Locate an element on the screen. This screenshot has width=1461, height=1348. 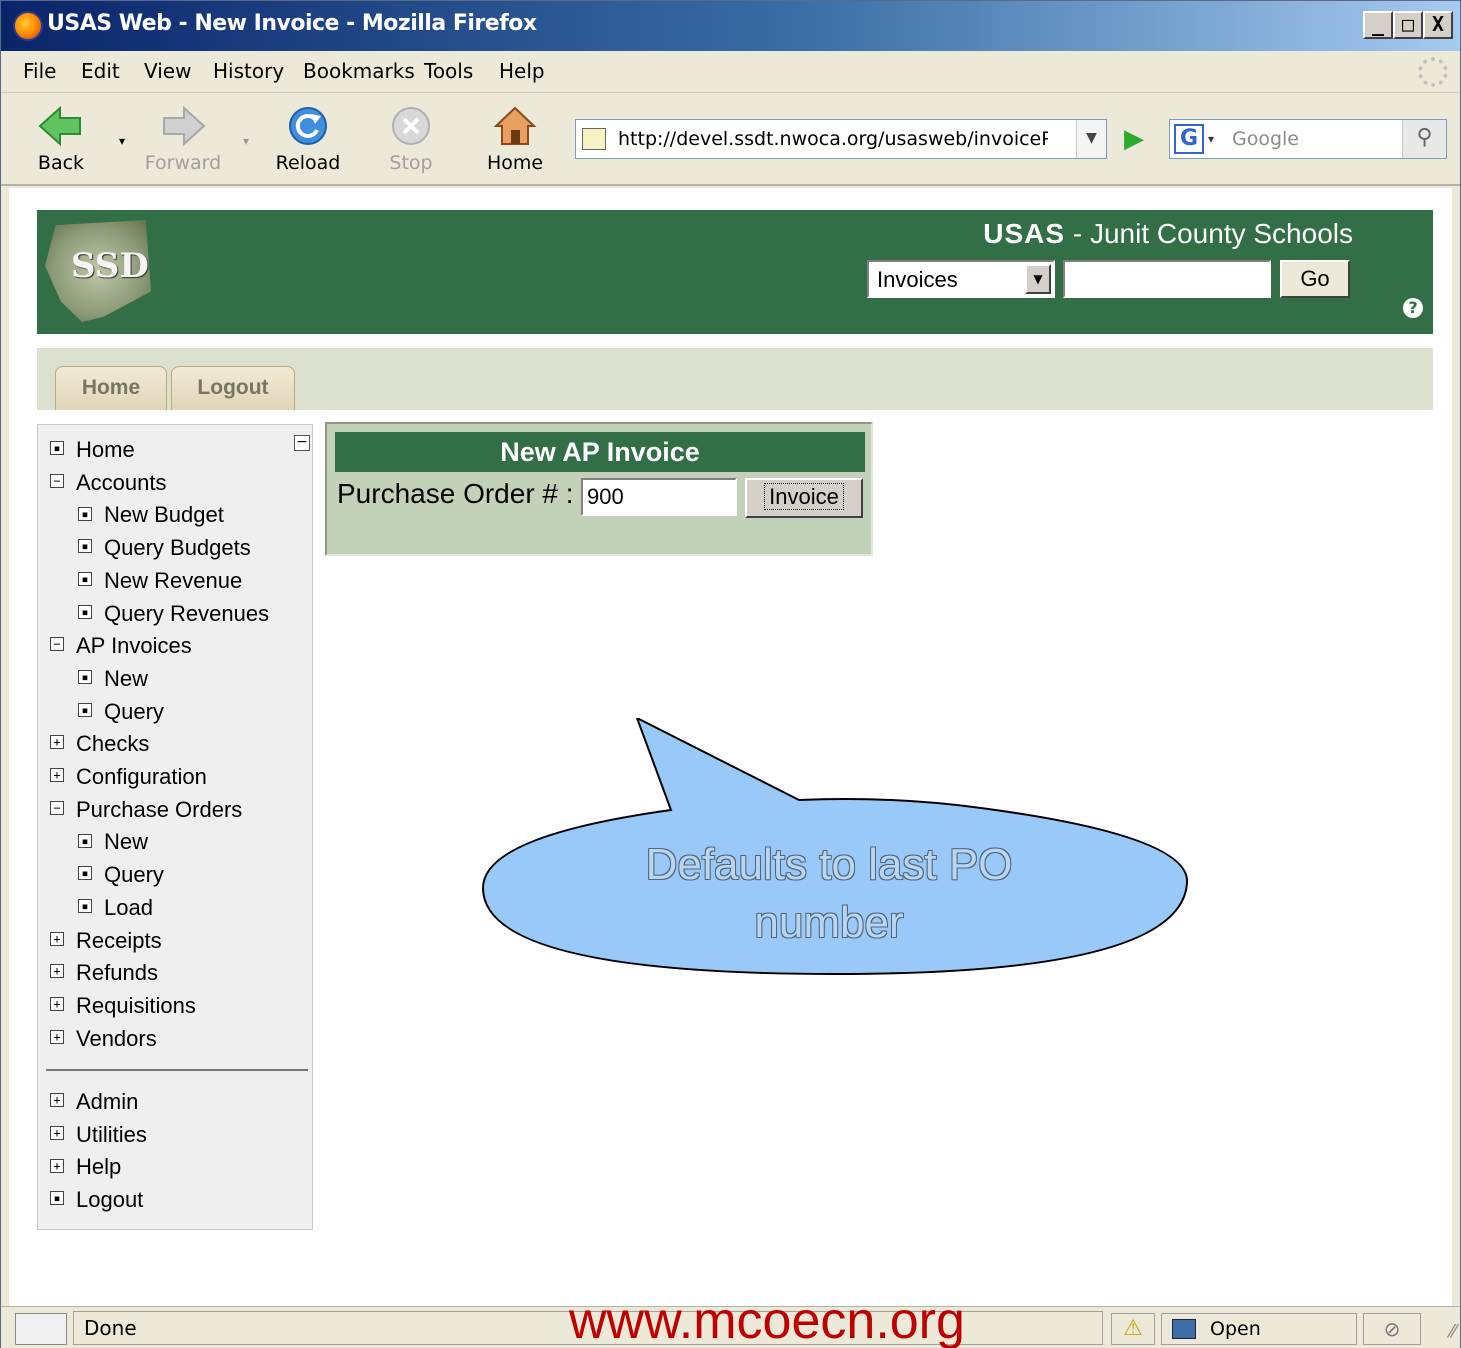
google-engine-icon: G is located at coordinates (1189, 139).